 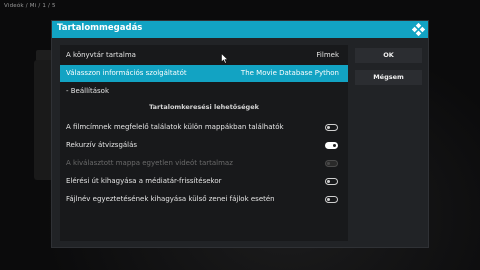 What do you see at coordinates (418, 29) in the screenshot?
I see `kodi-logo-icon` at bounding box center [418, 29].